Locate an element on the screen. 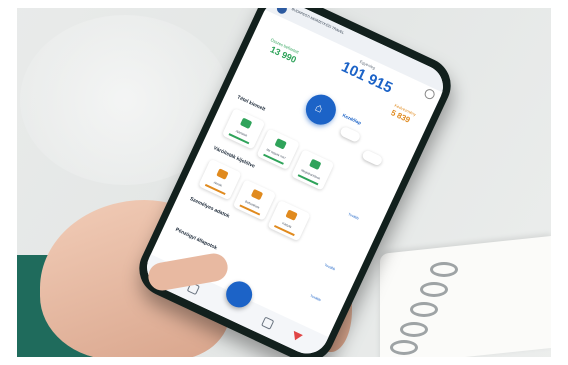 The height and width of the screenshot is (365, 568). card-icon is located at coordinates (291, 215).